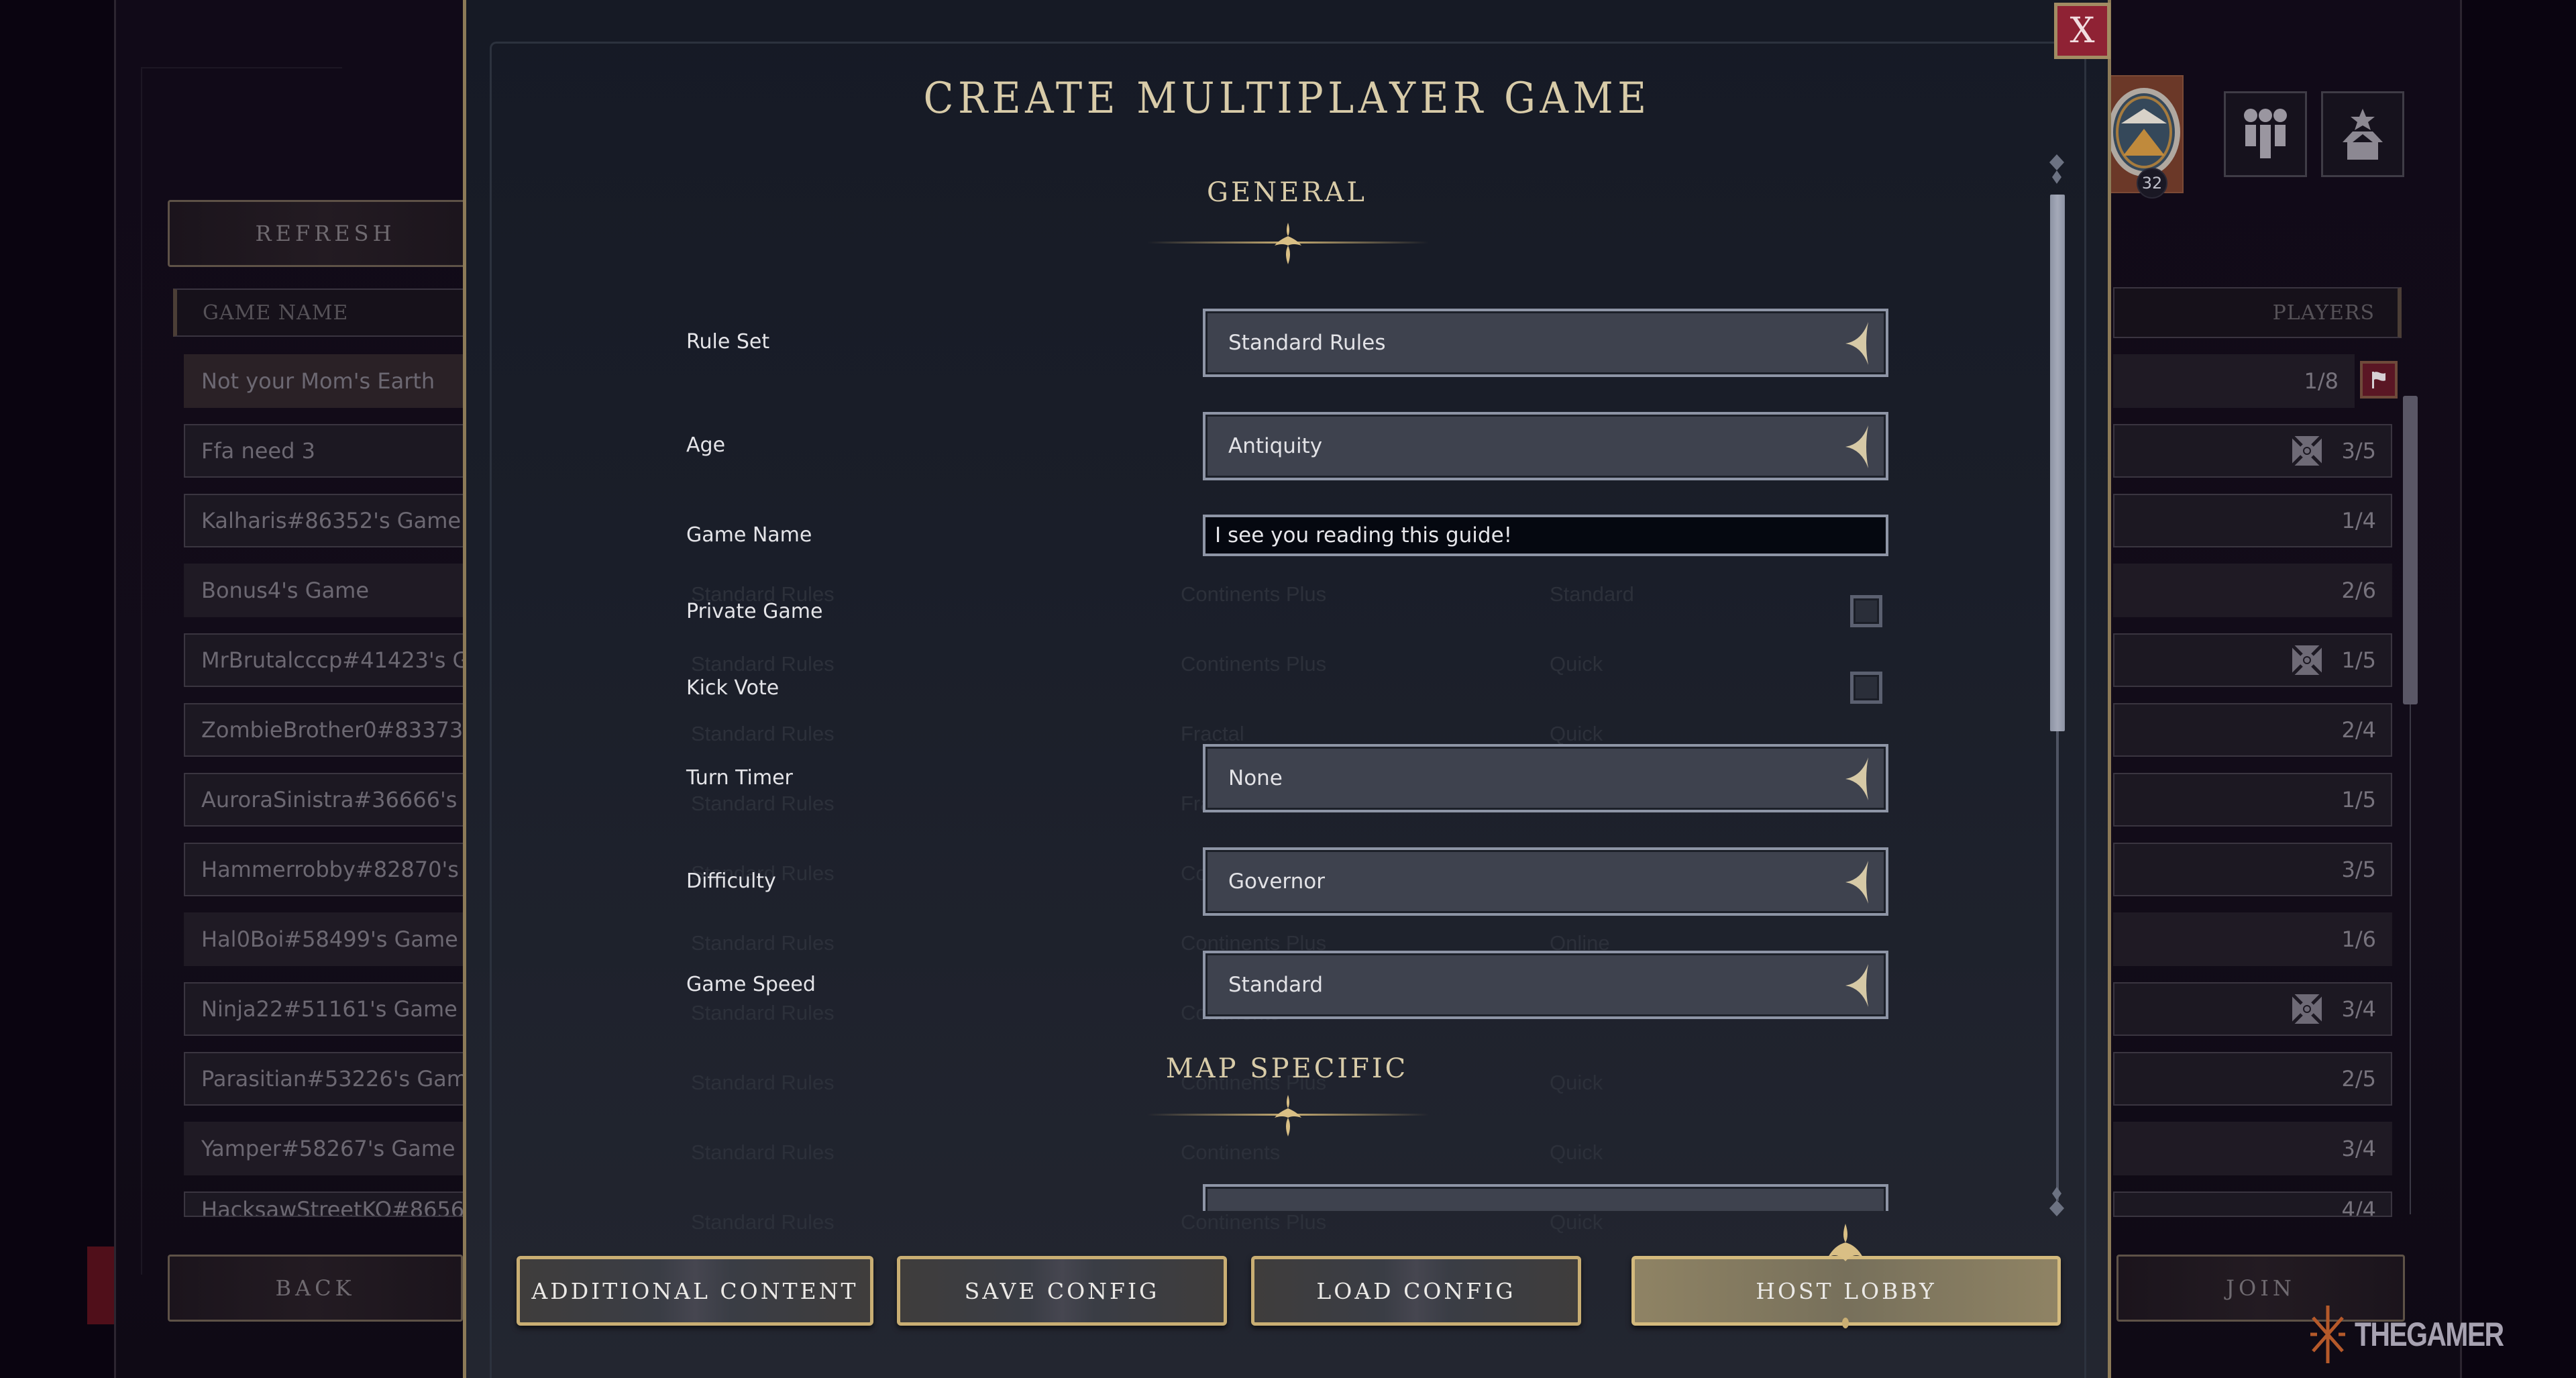  What do you see at coordinates (285, 590) in the screenshot?
I see `game-name: Bonus4's Game` at bounding box center [285, 590].